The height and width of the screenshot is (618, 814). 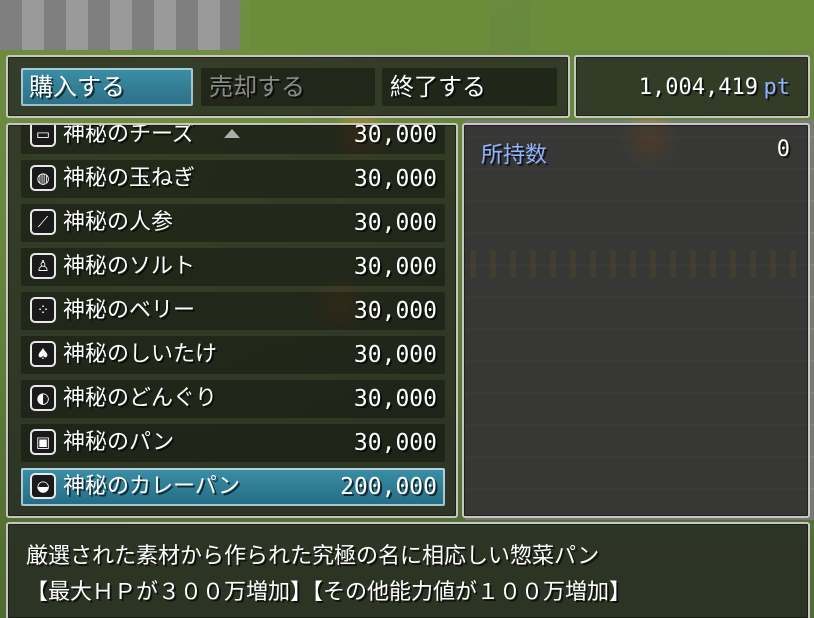 I want to click on berry-icon: ⁘, so click(x=43, y=310).